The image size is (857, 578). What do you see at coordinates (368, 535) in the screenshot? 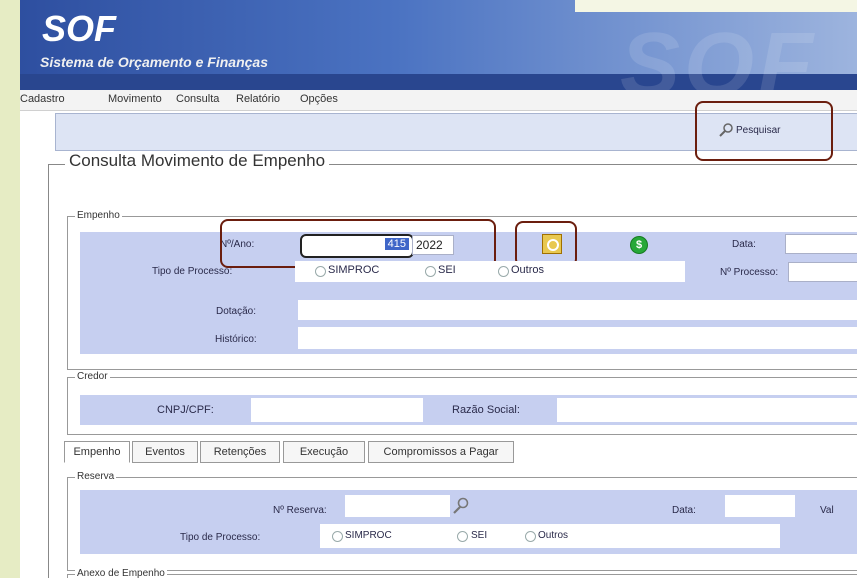
I see `reserva-radio-simproc-label: SIMPROC` at bounding box center [368, 535].